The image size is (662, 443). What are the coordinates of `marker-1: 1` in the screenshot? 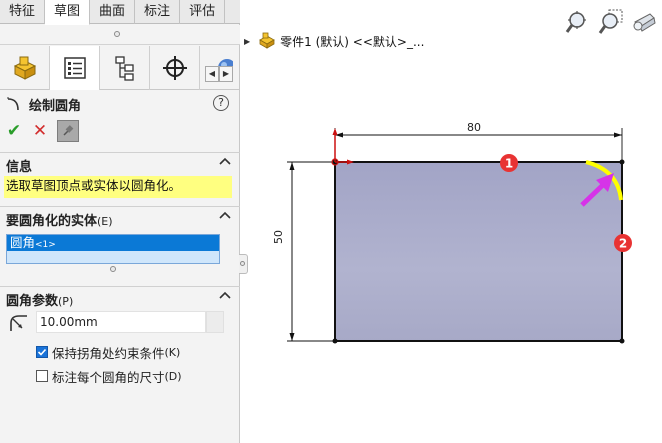 It's located at (509, 163).